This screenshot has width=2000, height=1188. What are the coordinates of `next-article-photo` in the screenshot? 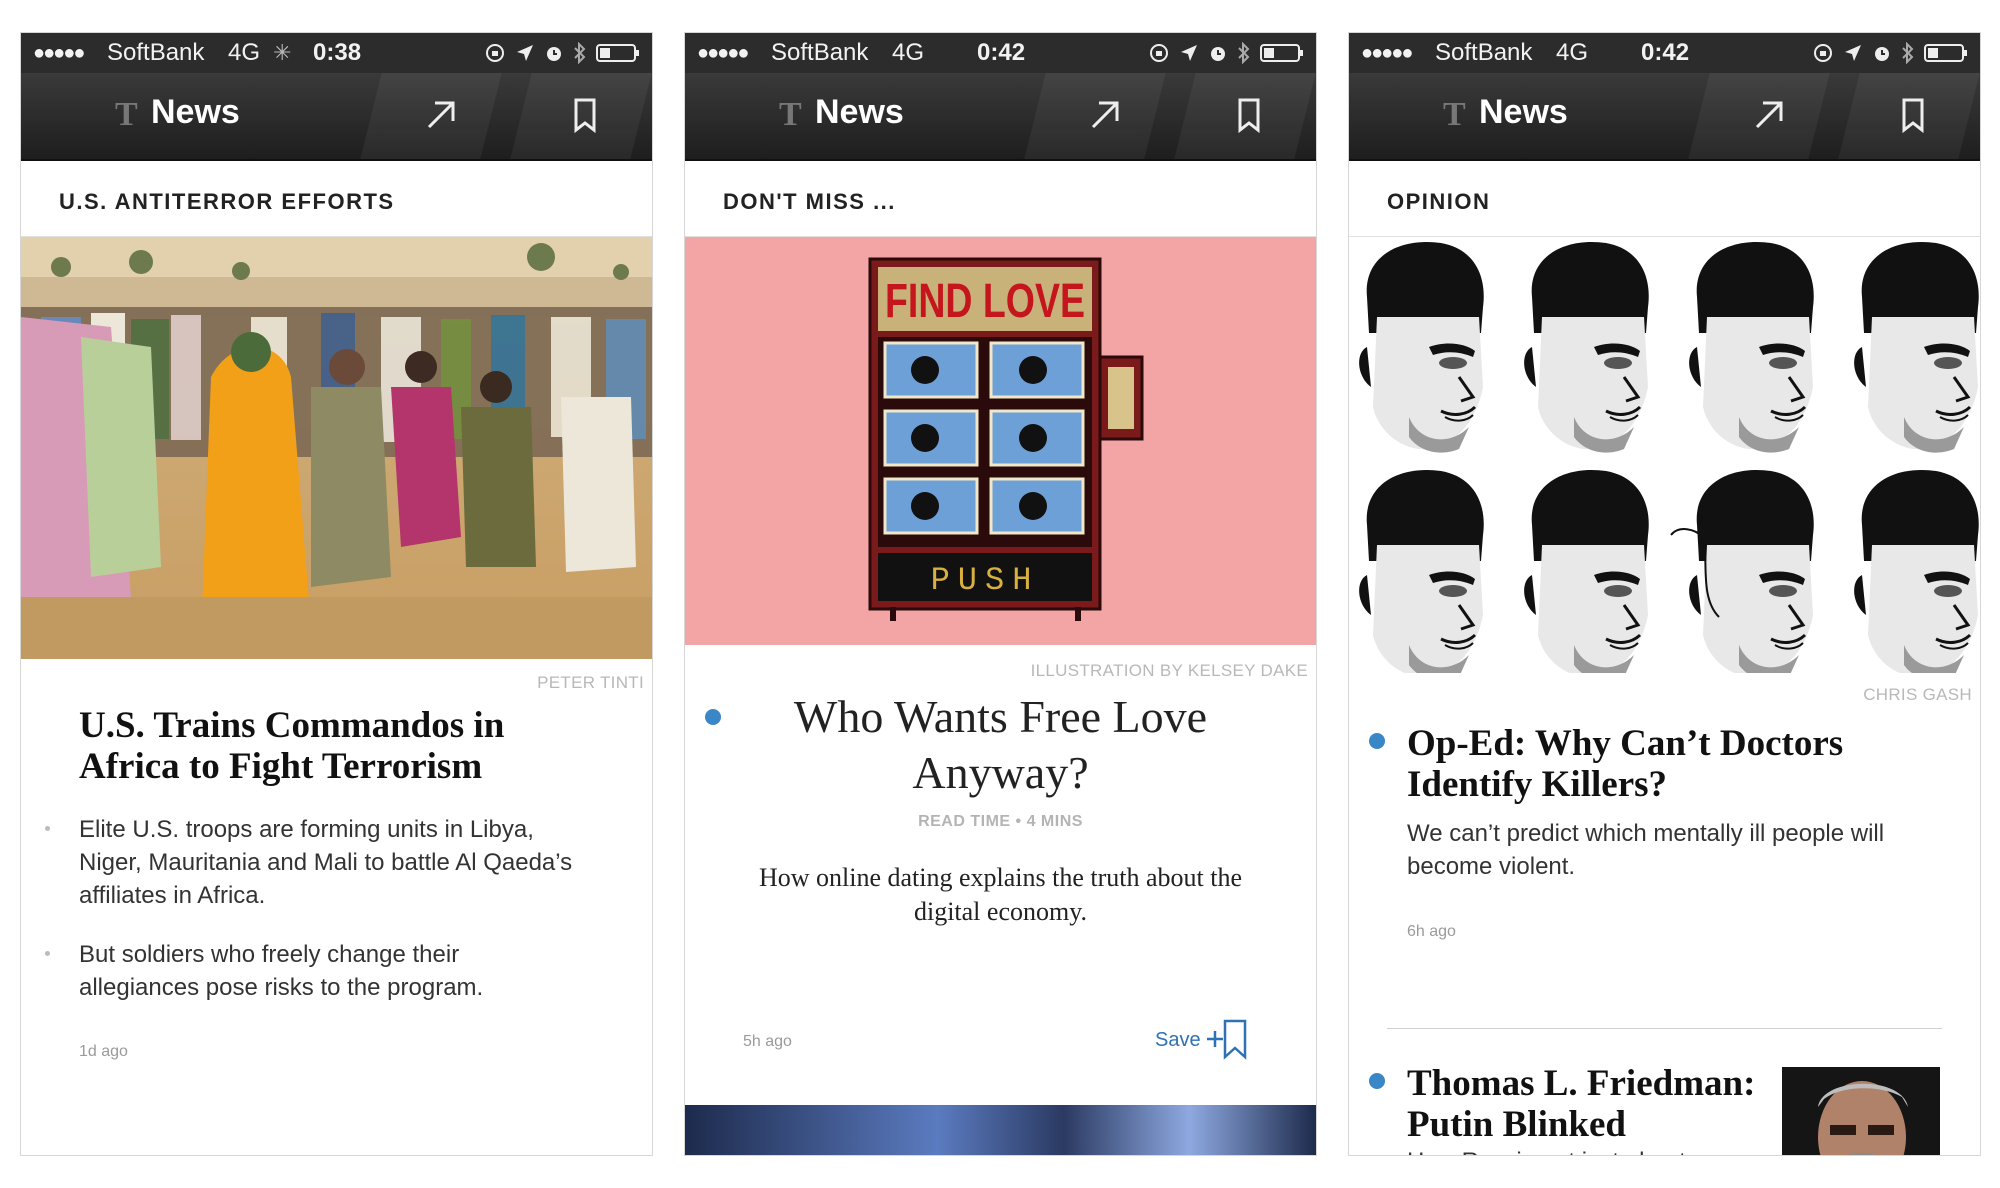 It's located at (1000, 1130).